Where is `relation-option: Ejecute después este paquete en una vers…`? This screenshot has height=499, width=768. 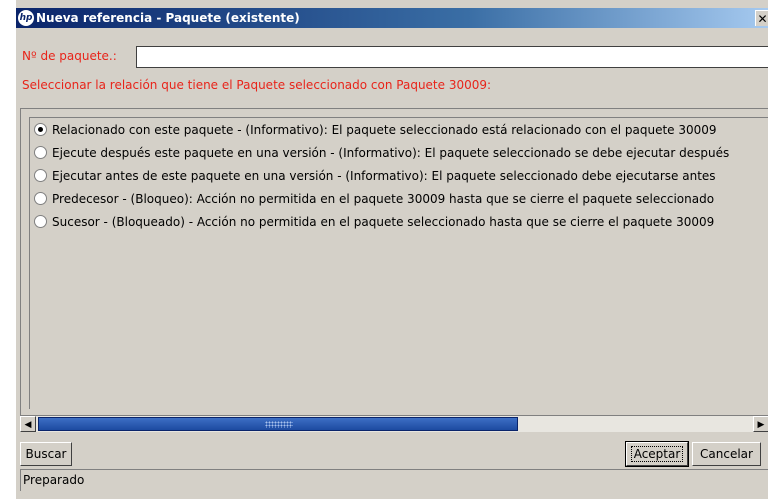 relation-option: Ejecute después este paquete en una vers… is located at coordinates (381, 153).